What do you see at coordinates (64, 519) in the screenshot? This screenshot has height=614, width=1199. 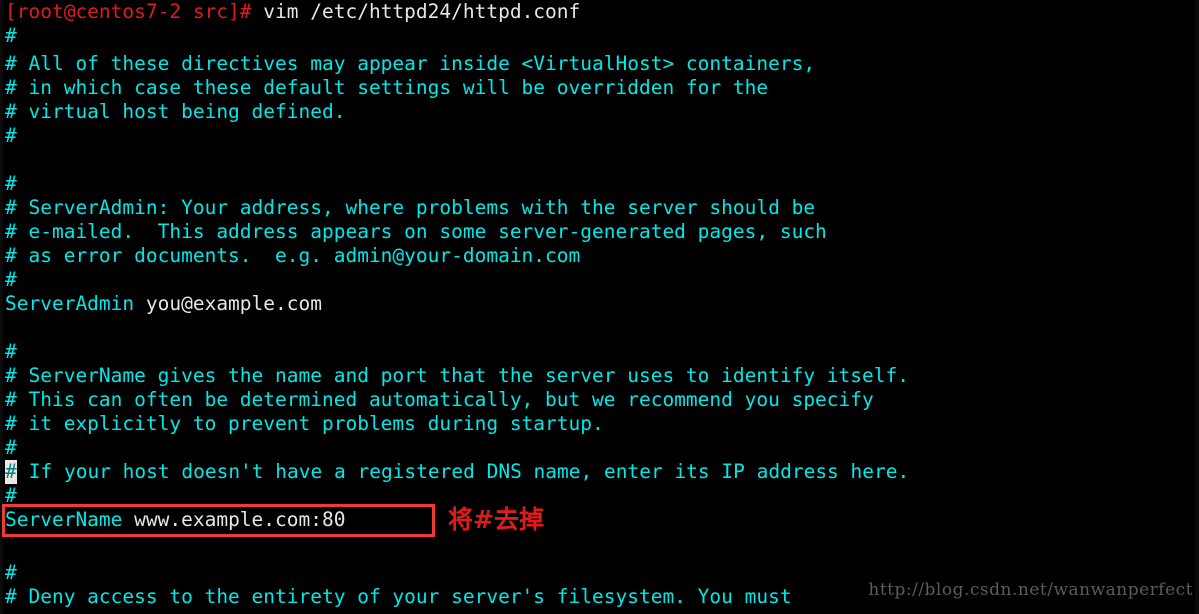 I see `servername-keyword: ServerName` at bounding box center [64, 519].